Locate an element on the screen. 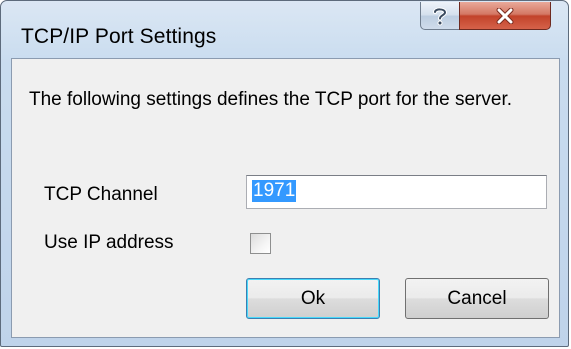 This screenshot has height=349, width=571. close-x-icon is located at coordinates (505, 15).